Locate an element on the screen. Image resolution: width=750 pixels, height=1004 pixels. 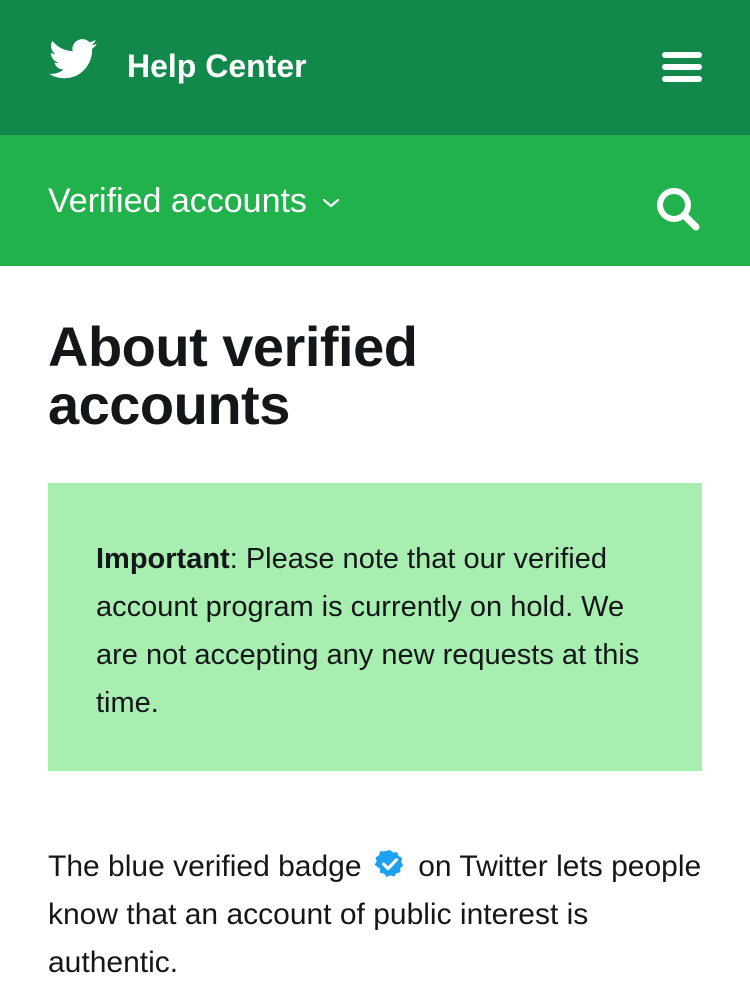
notice-label: Important is located at coordinates (163, 559).